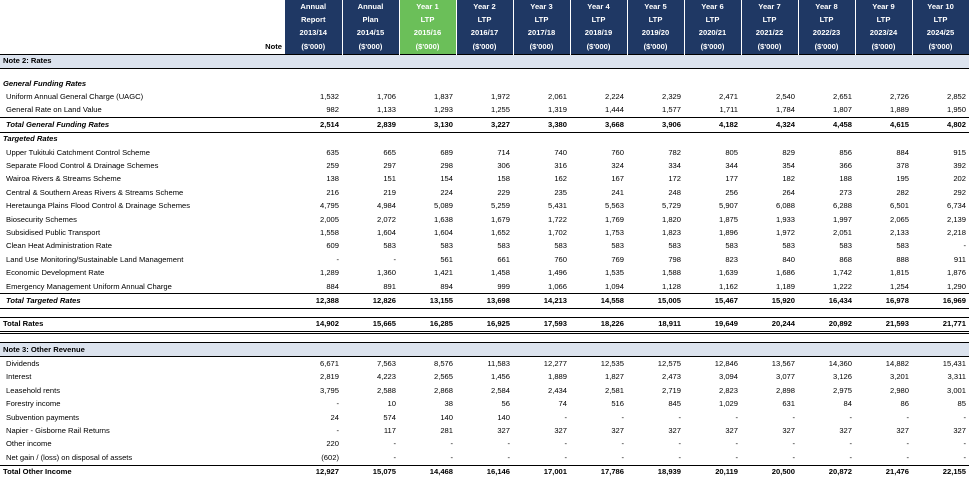 The image size is (971, 484). I want to click on value-cell: 1,293, so click(443, 110).